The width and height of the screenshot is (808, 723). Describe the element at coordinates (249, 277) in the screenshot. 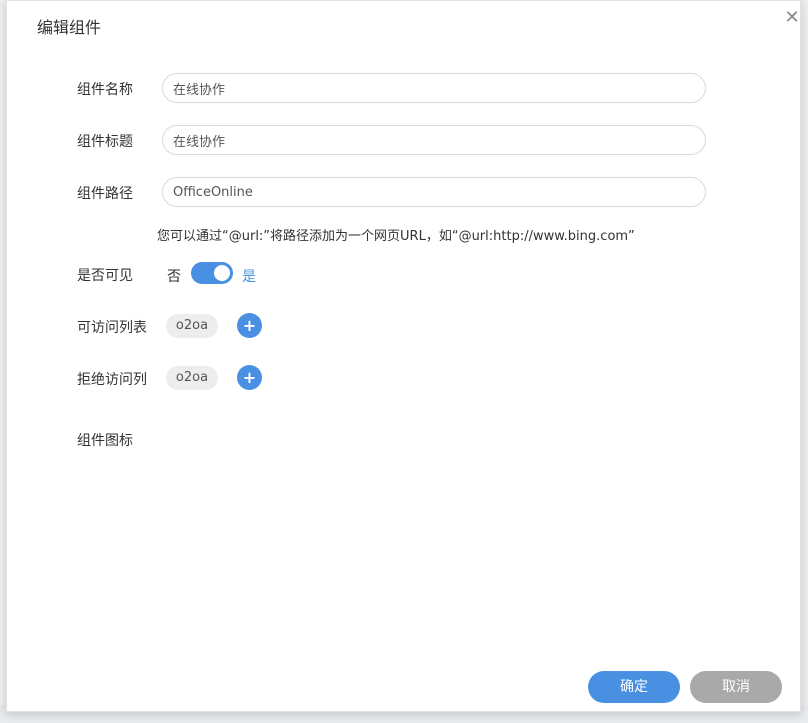

I see `visible-on-label: 是` at that location.